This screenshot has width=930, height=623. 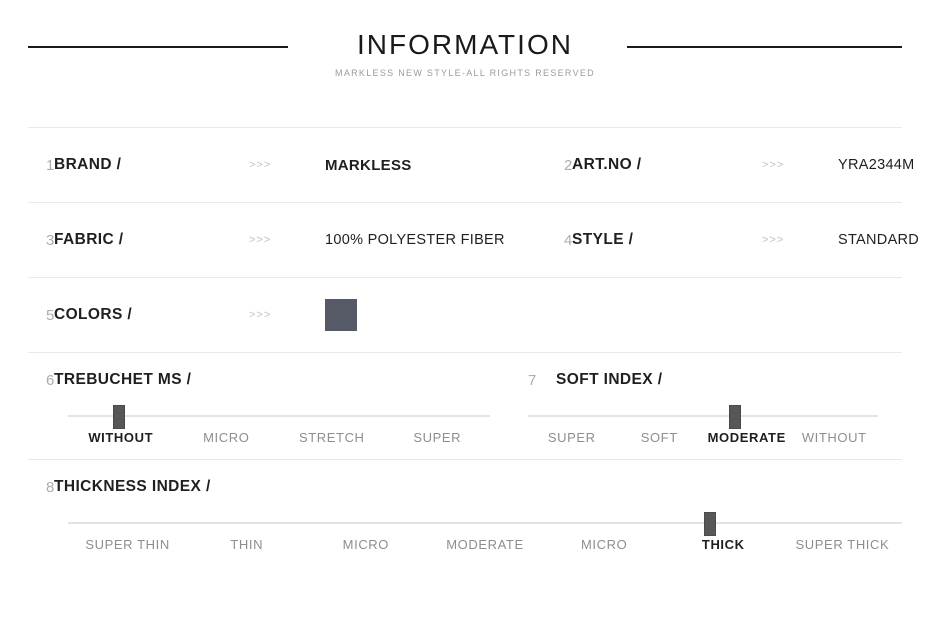 I want to click on field-label-style: STYLE /, so click(x=603, y=239).